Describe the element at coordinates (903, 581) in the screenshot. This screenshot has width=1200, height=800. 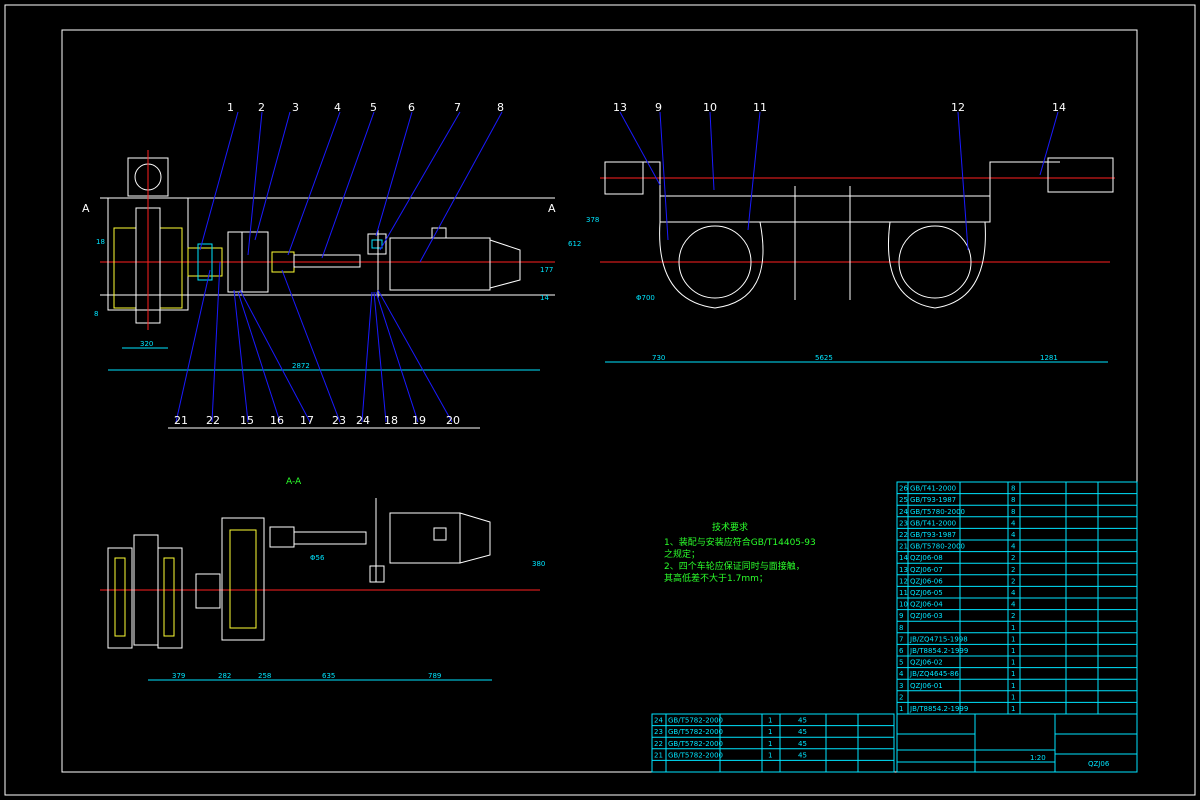
I see `parts-row-no: 12` at that location.